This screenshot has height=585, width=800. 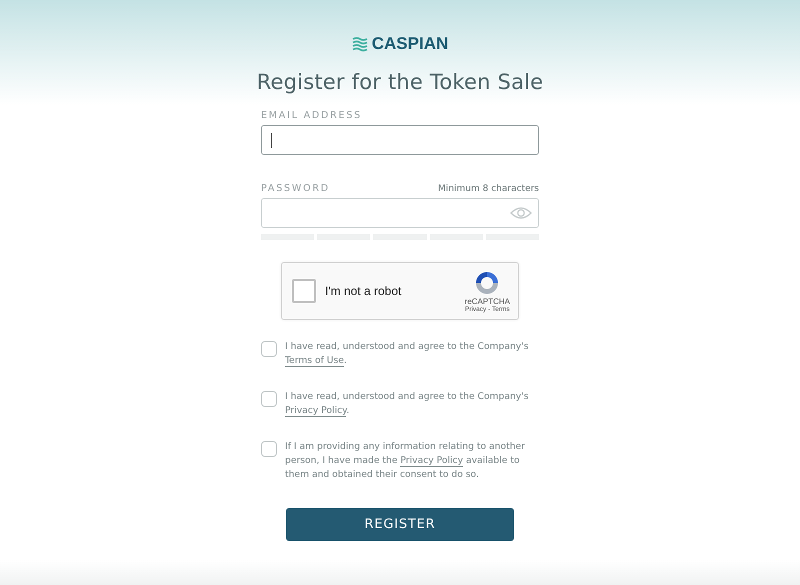 I want to click on brand-name: CASPIAN, so click(x=410, y=44).